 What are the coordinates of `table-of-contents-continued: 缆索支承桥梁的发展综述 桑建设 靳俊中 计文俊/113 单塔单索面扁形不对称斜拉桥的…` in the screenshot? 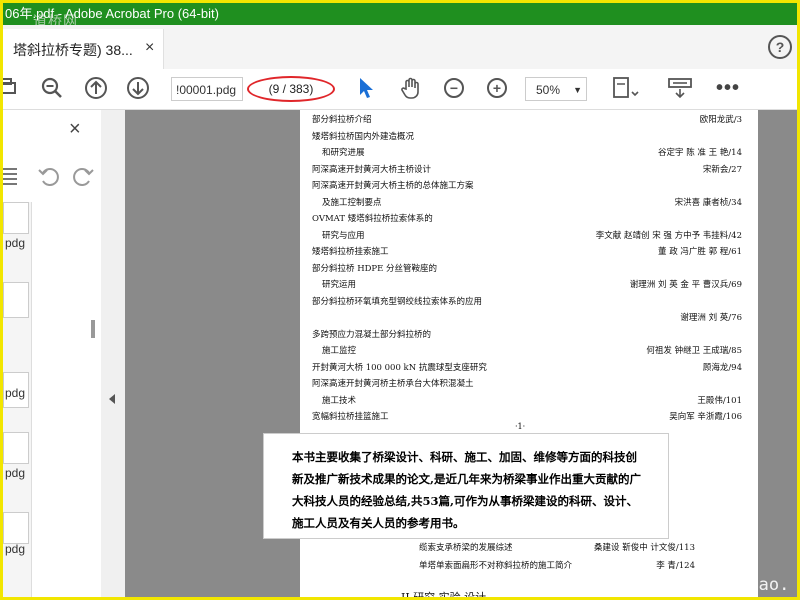 It's located at (557, 557).